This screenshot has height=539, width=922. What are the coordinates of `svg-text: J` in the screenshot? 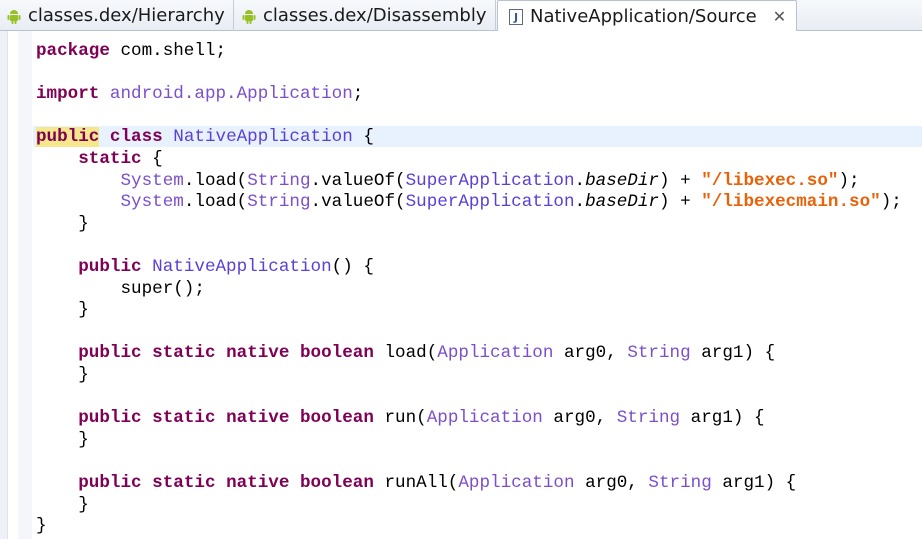 It's located at (515, 17).